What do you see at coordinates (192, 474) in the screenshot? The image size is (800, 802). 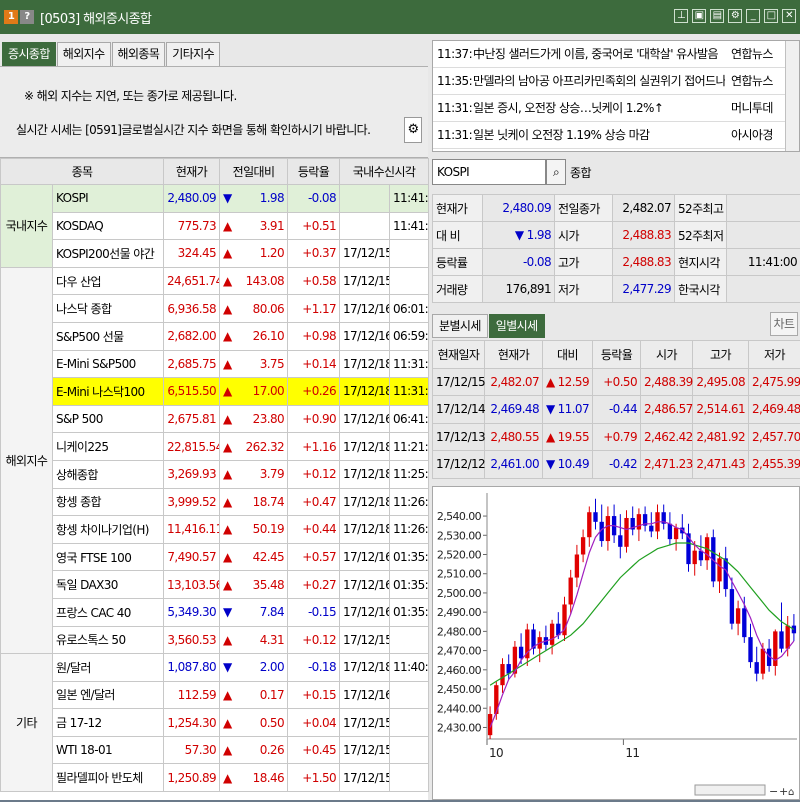 I see `index-price: 3,269.93` at bounding box center [192, 474].